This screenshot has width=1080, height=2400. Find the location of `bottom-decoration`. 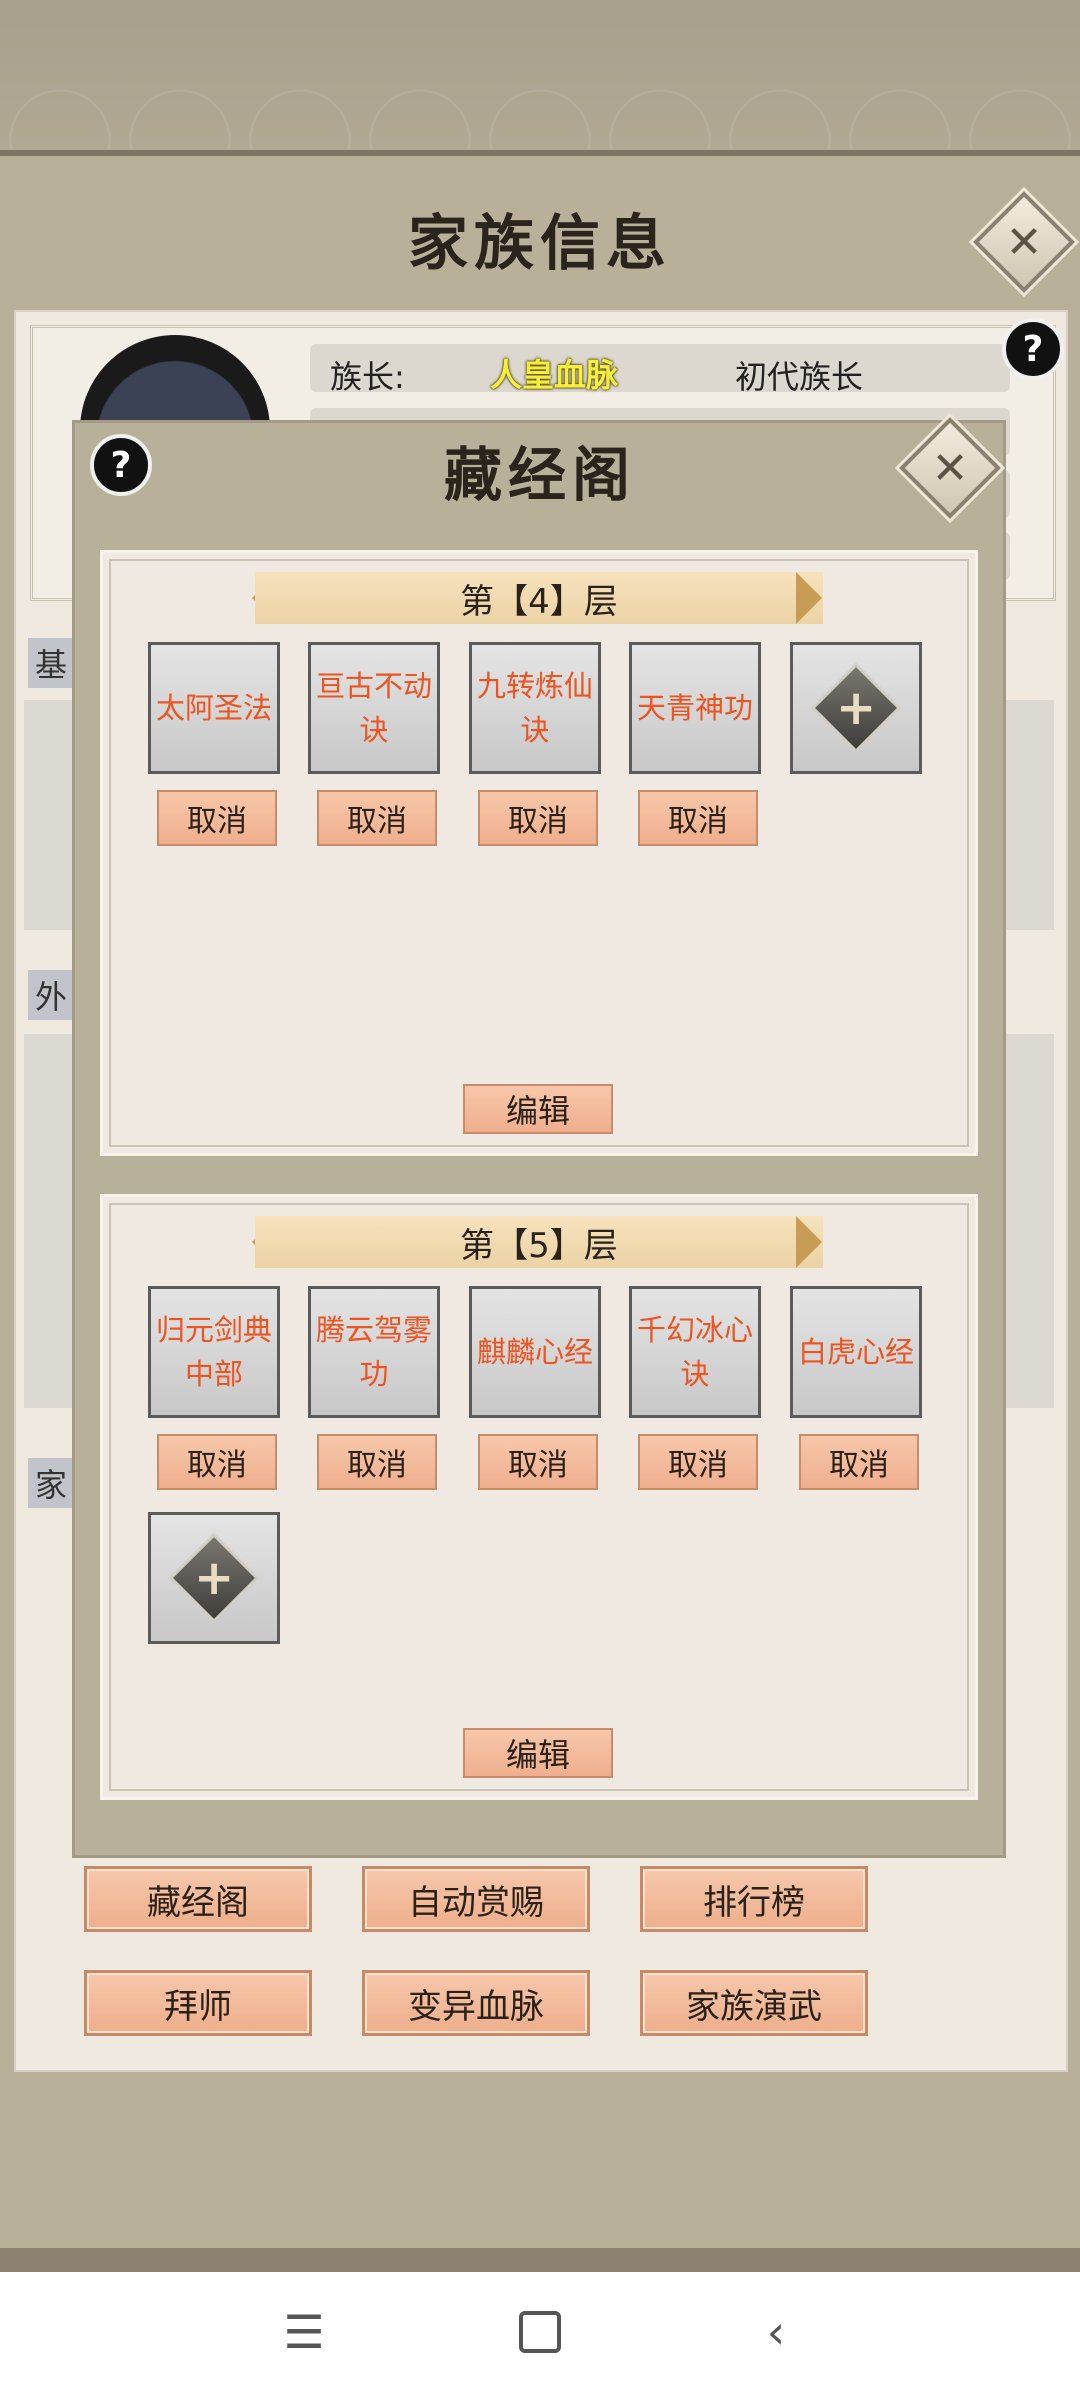

bottom-decoration is located at coordinates (540, 2260).